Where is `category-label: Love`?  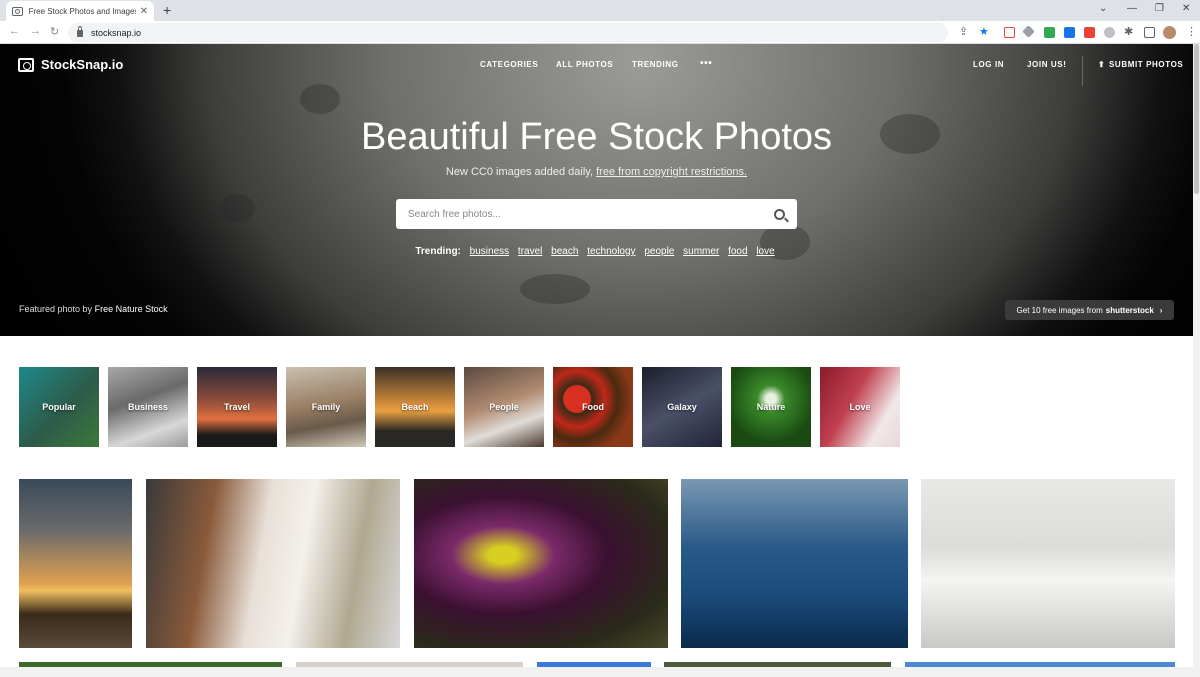
category-label: Love is located at coordinates (860, 407).